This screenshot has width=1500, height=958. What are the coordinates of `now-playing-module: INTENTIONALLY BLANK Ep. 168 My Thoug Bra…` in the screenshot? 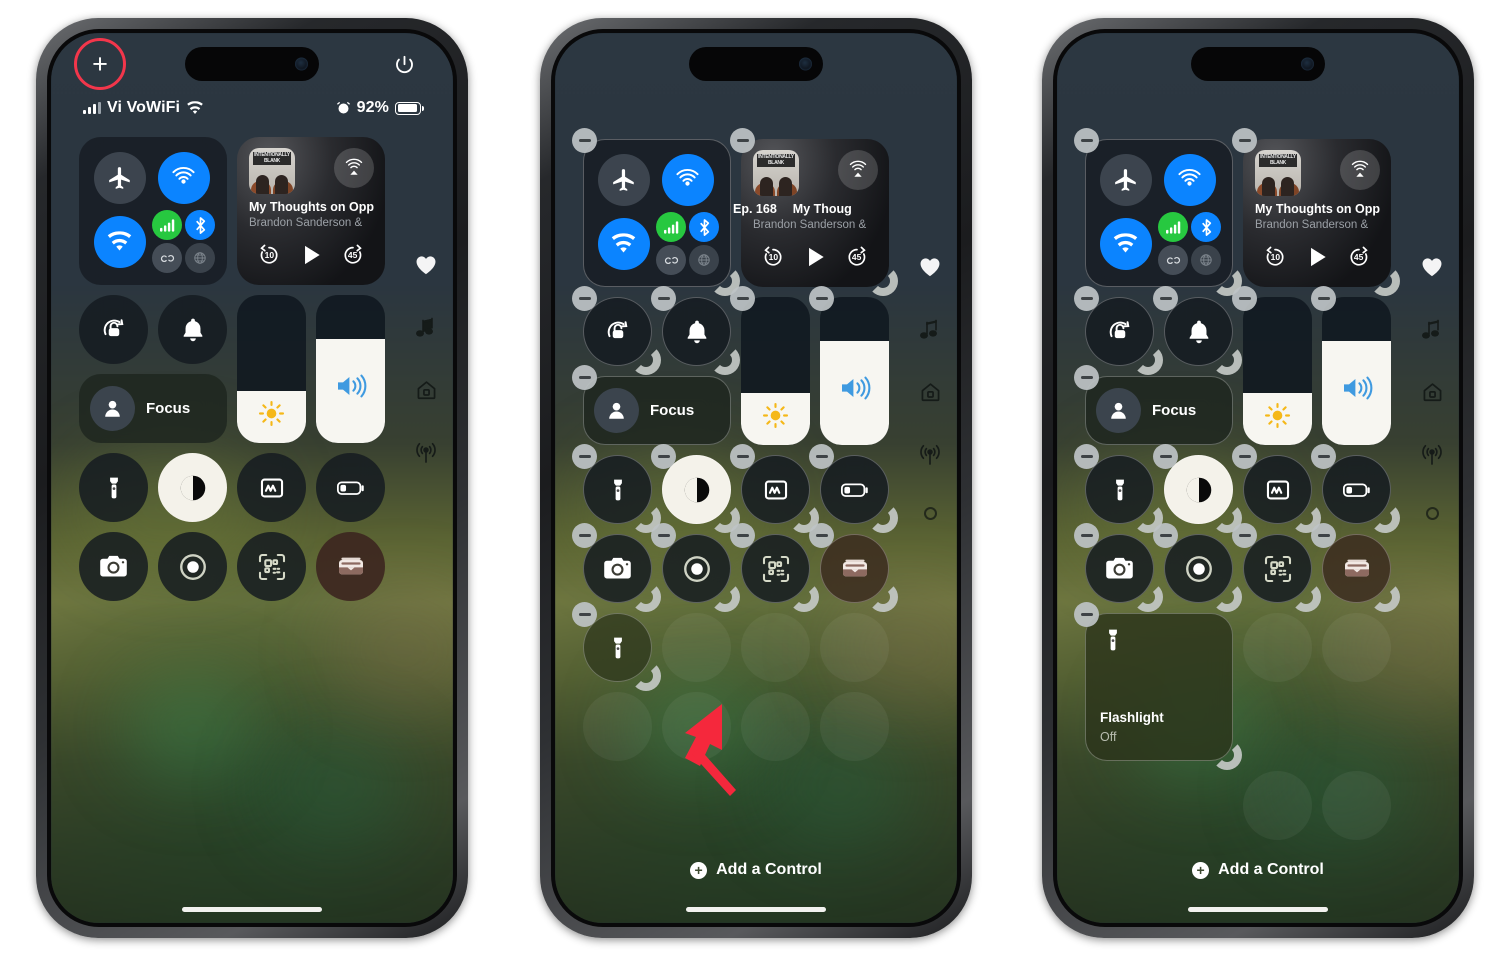 It's located at (809, 207).